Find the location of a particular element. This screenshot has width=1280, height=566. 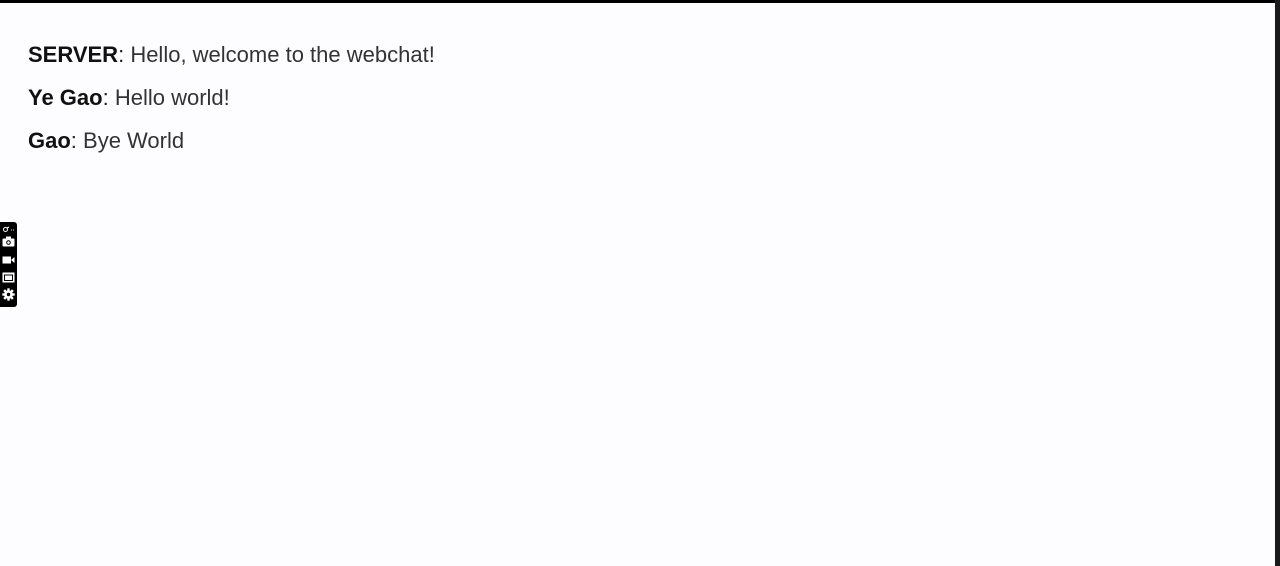

message-author: SERVER is located at coordinates (73, 54).